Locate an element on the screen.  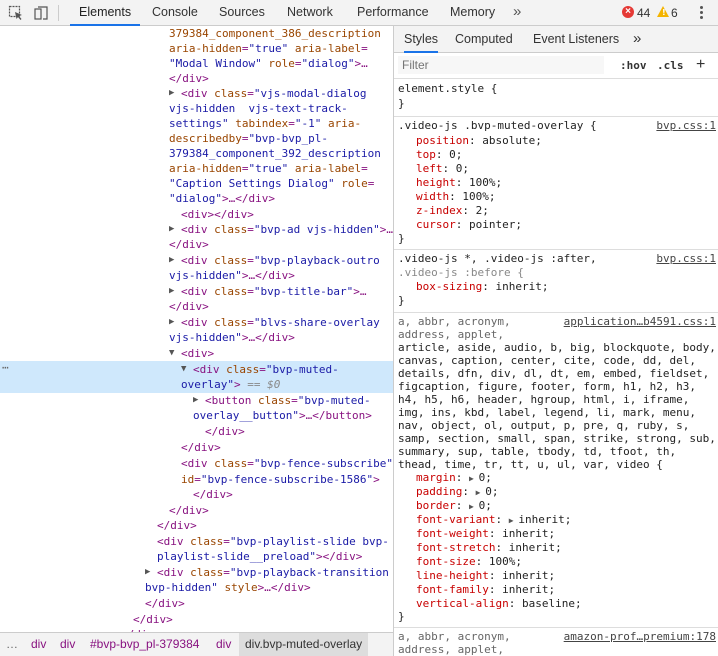
breadcrumb-div-1: div is located at coordinates (38, 644).